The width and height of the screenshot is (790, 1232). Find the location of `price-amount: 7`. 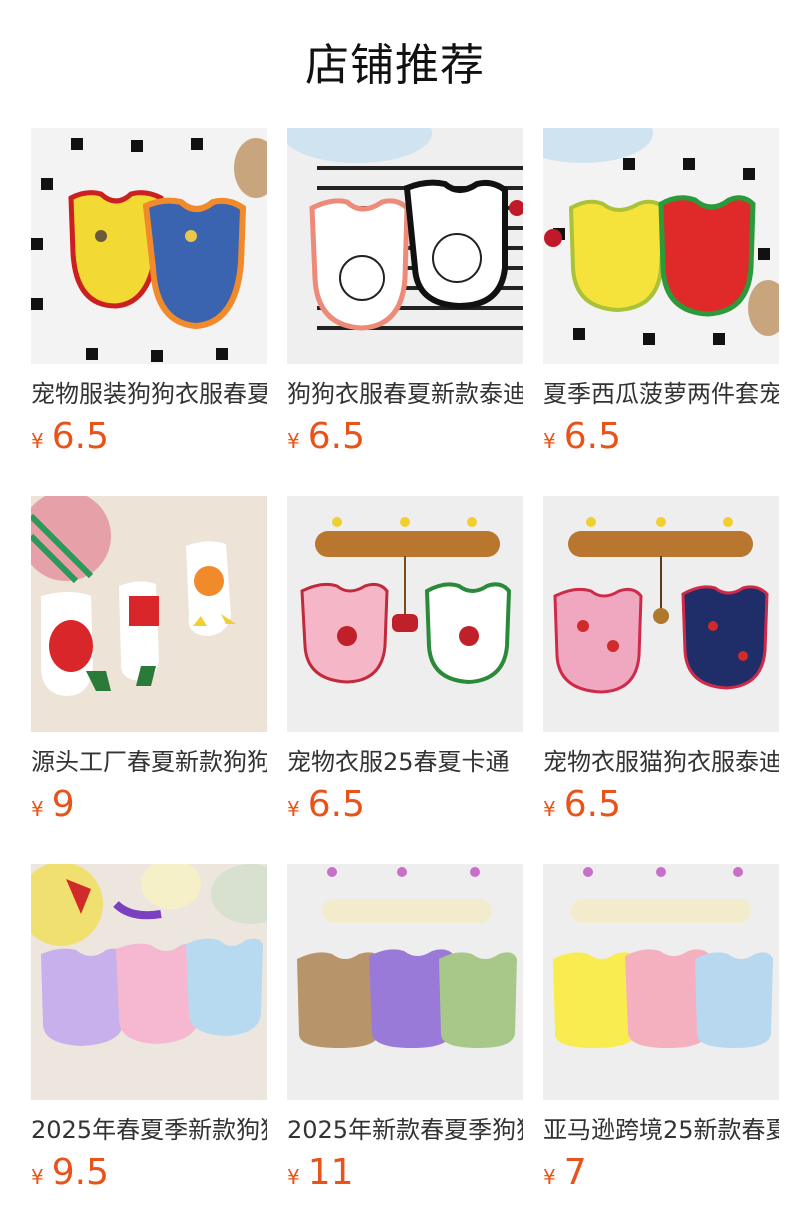

price-amount: 7 is located at coordinates (575, 1172).